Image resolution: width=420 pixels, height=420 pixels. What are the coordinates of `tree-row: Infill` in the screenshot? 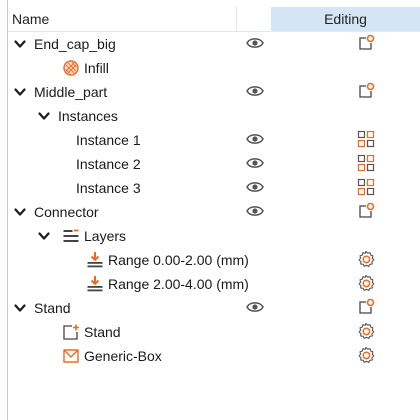 It's located at (214, 68).